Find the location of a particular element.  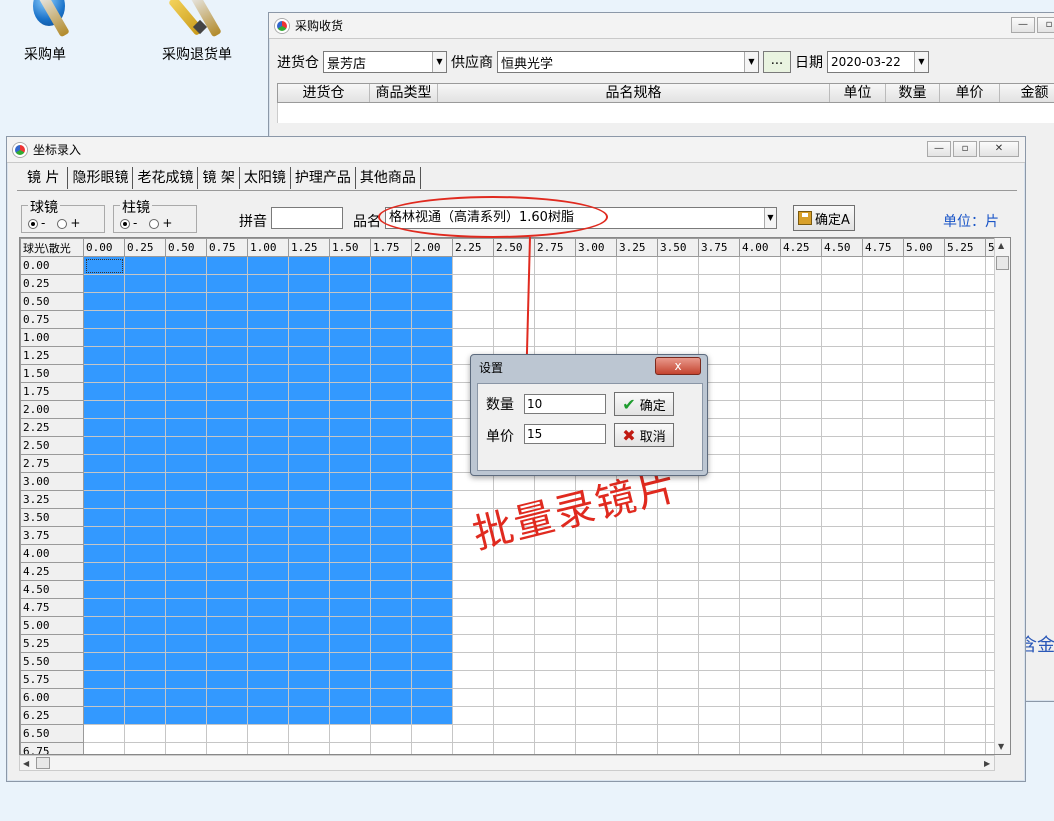

cylinder-column-header: 0.75 is located at coordinates (227, 247).